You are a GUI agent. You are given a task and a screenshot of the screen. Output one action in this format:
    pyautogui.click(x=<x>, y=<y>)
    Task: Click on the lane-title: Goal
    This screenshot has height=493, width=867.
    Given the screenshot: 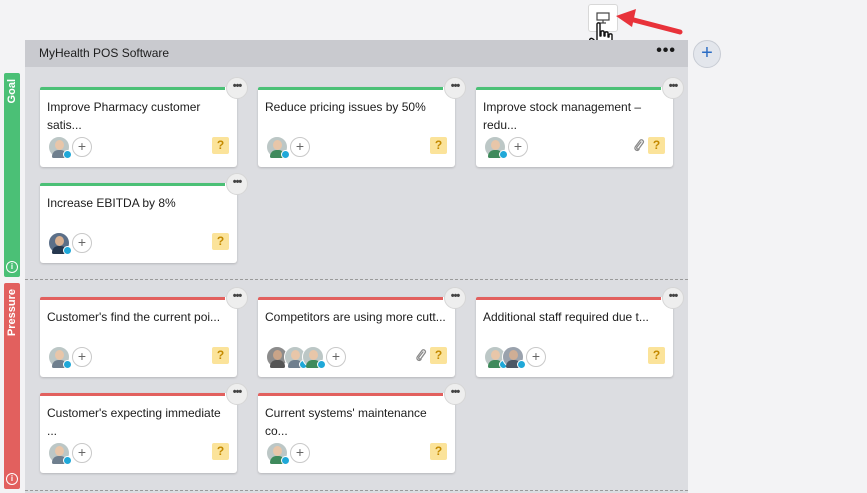 What is the action you would take?
    pyautogui.click(x=12, y=91)
    